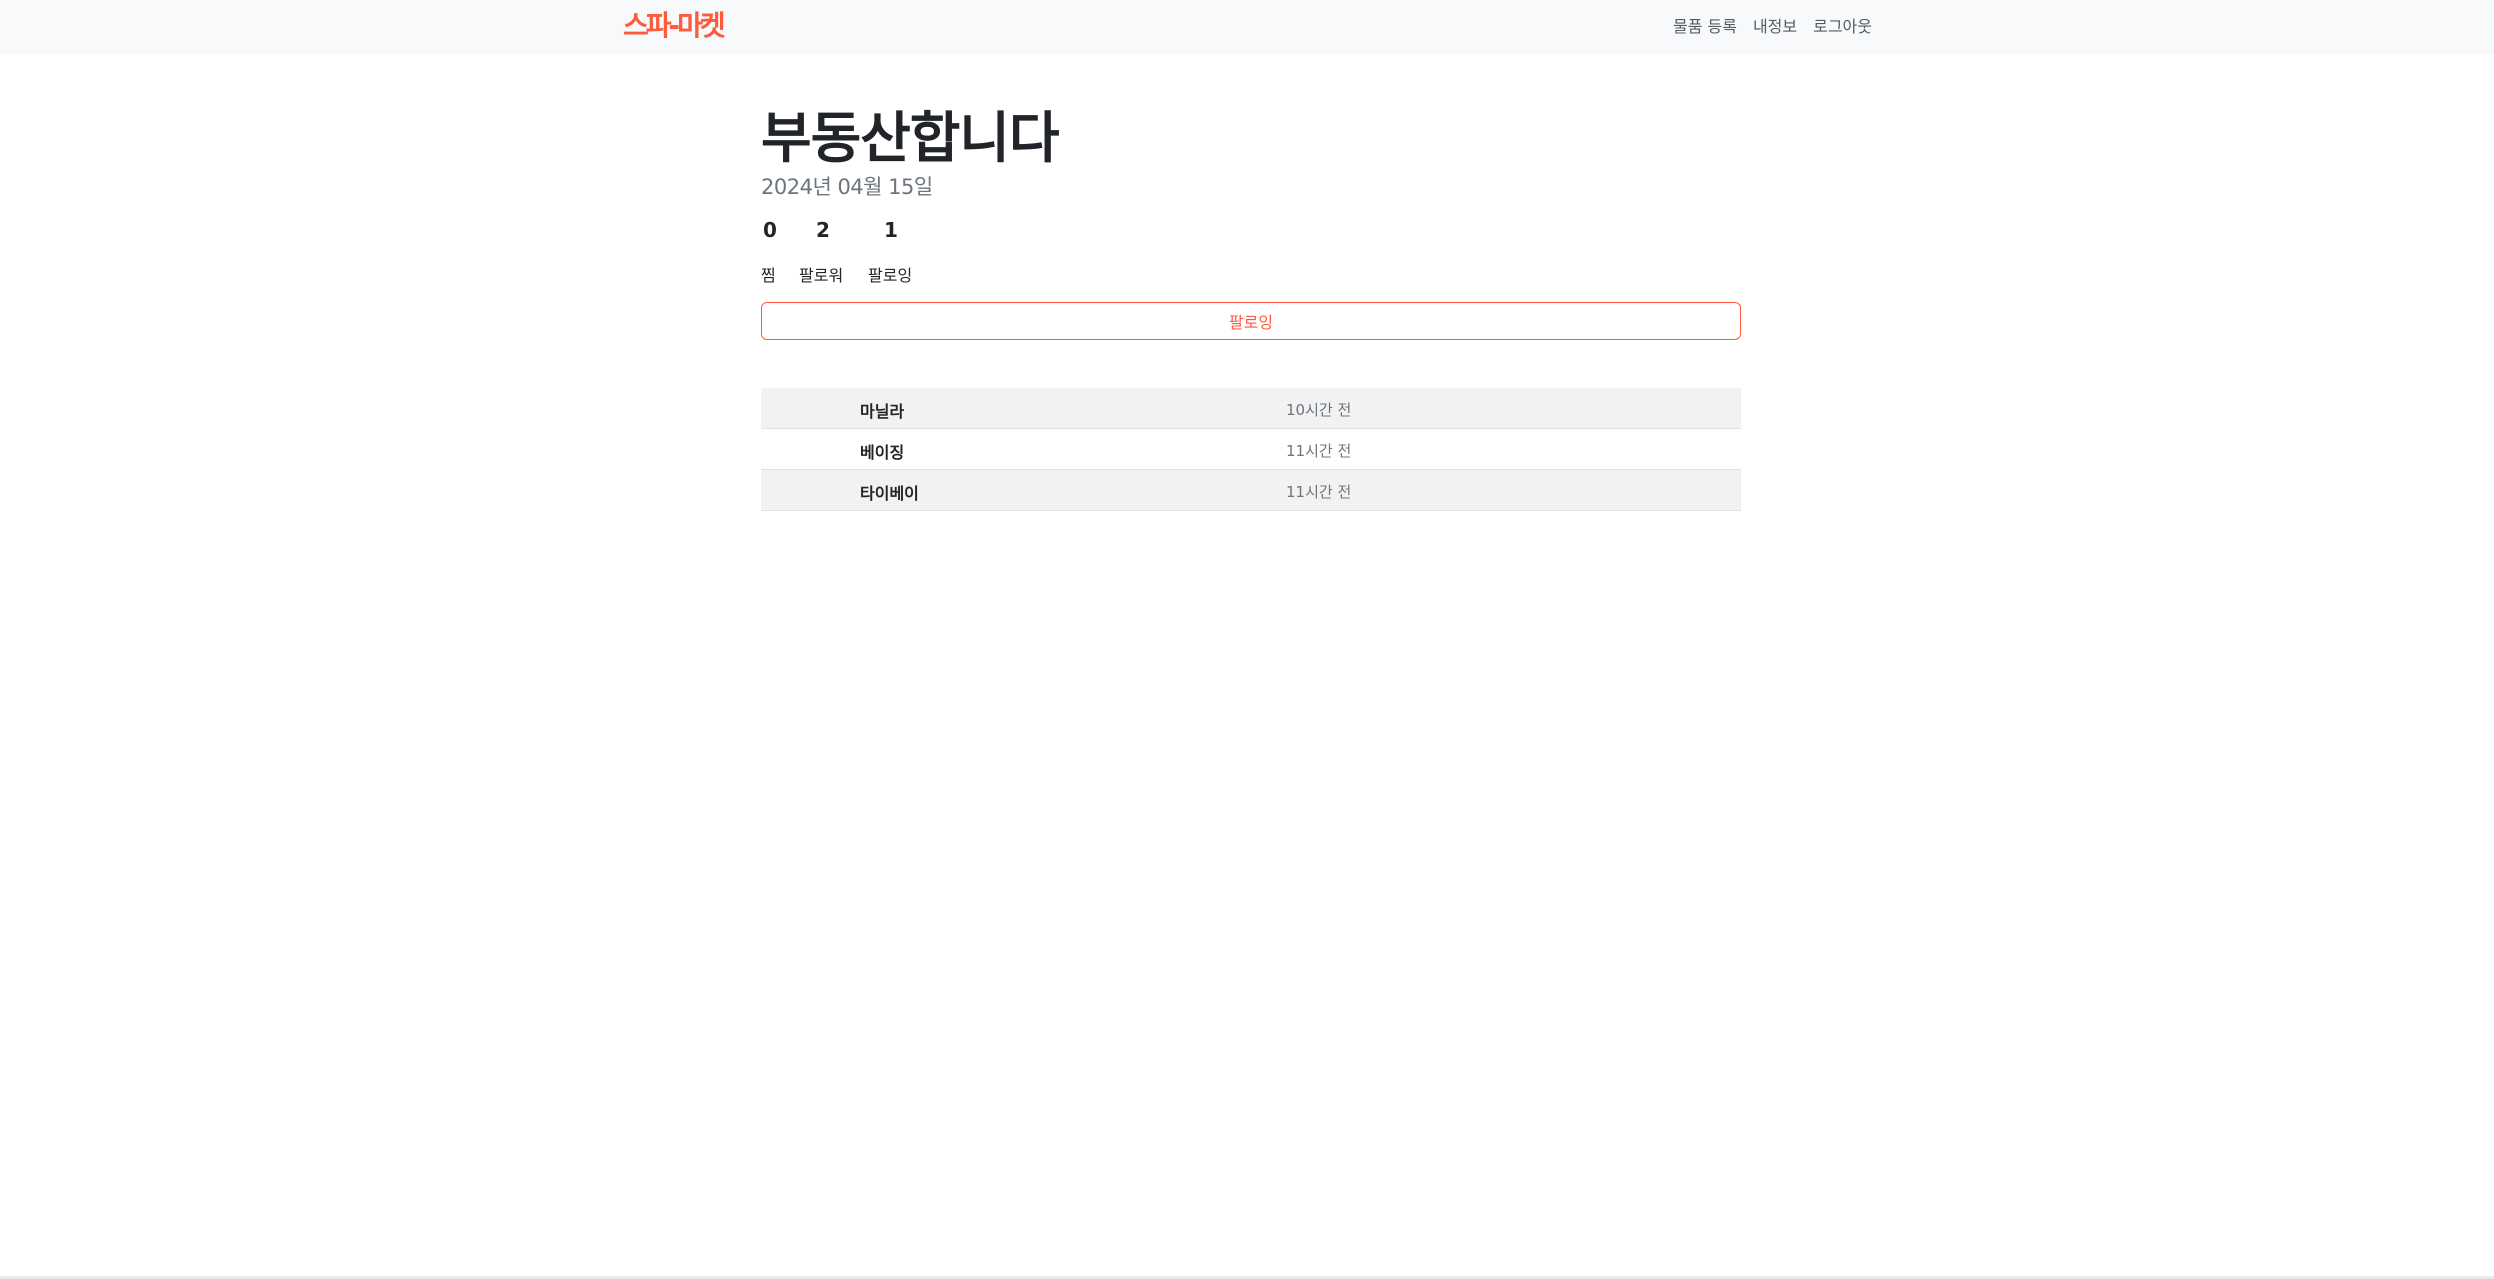  What do you see at coordinates (847, 187) in the screenshot?
I see `joined-date: 2024년 04월 15일` at bounding box center [847, 187].